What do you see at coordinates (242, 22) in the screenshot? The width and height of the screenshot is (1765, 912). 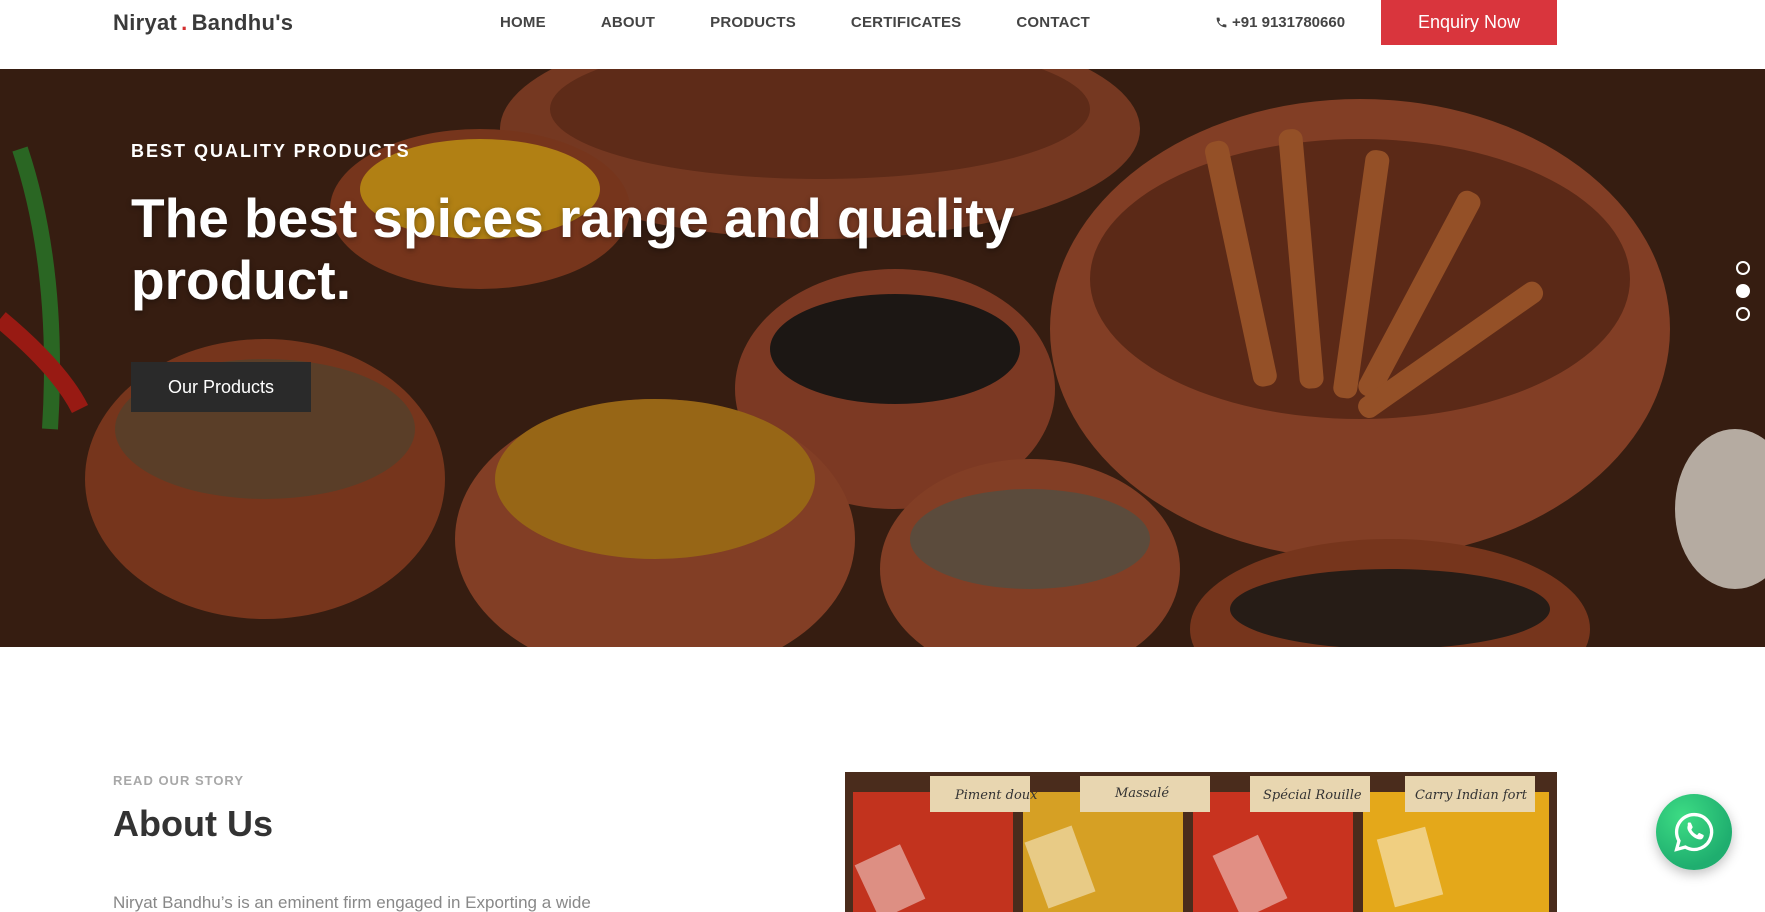 I see `logo-text-second: Bandhu's` at bounding box center [242, 22].